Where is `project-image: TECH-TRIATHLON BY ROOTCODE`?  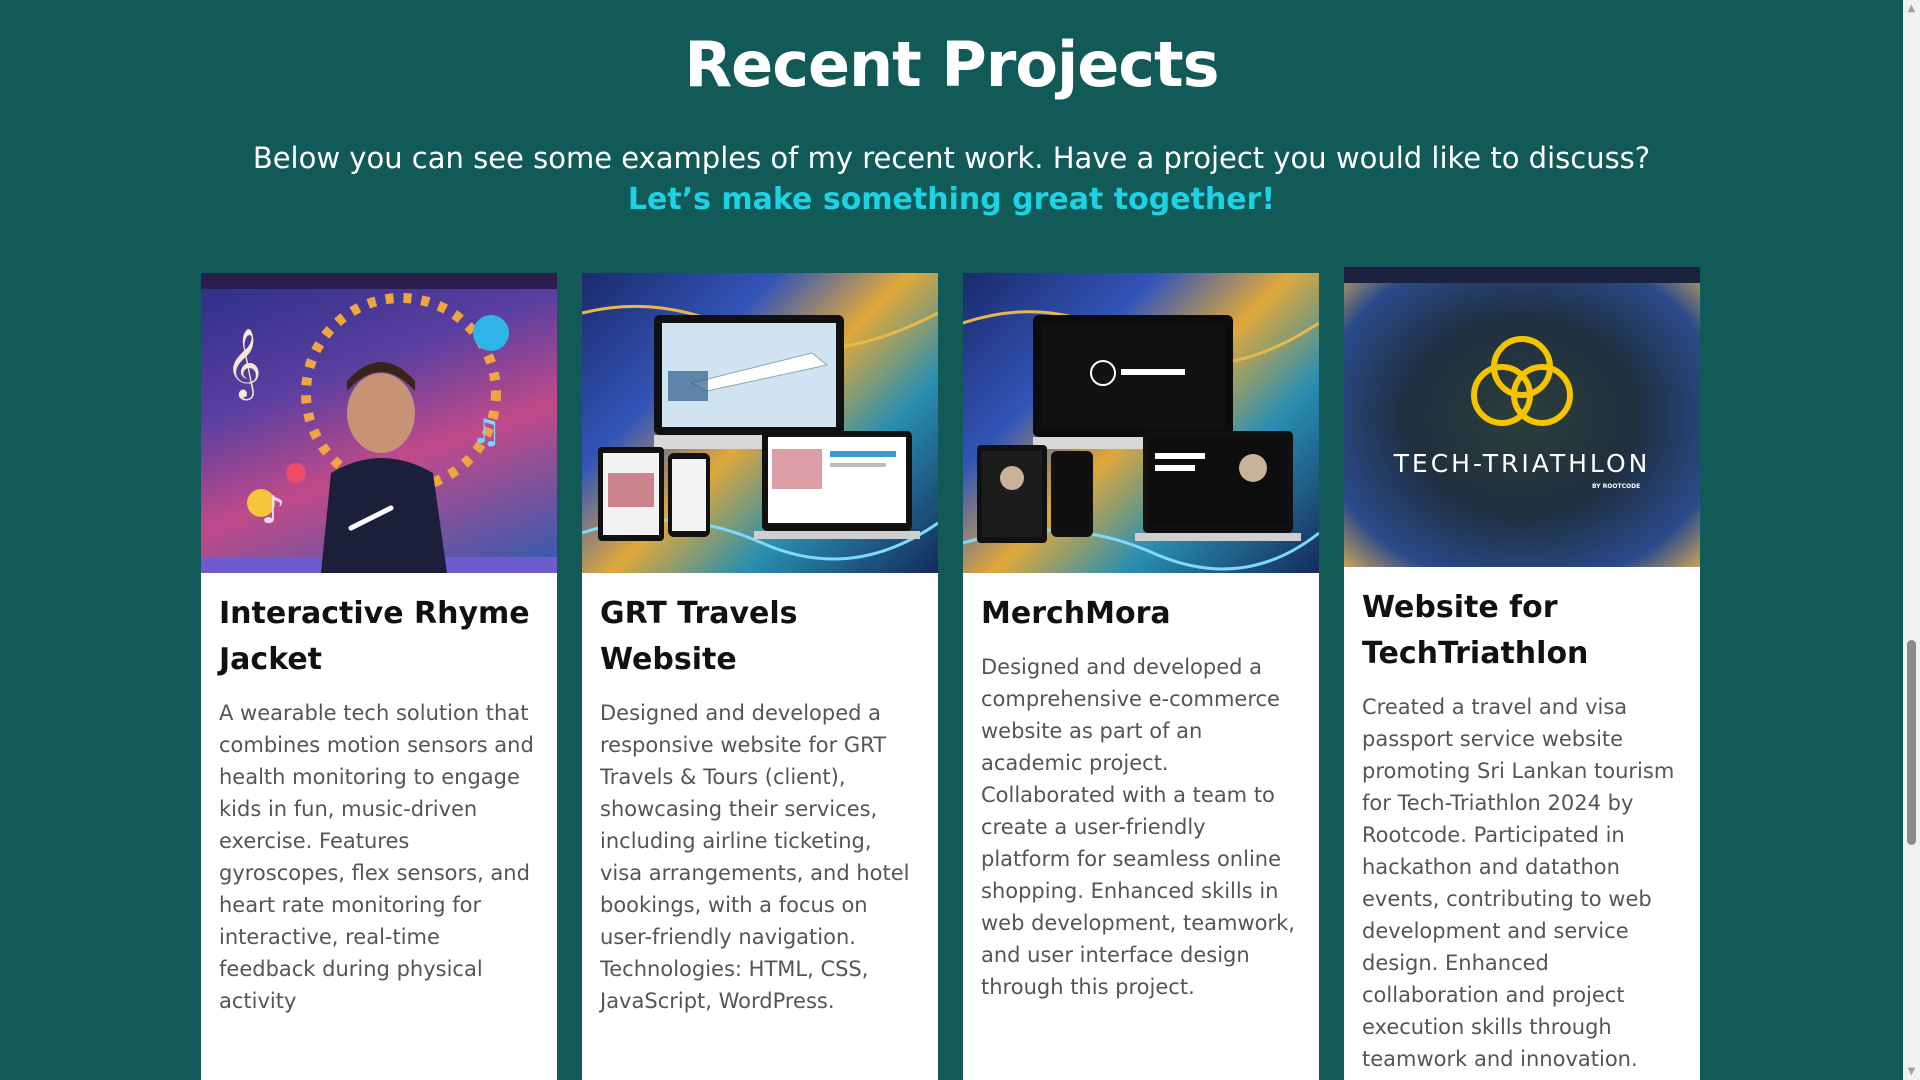
project-image: TECH-TRIATHLON BY ROOTCODE is located at coordinates (1522, 417).